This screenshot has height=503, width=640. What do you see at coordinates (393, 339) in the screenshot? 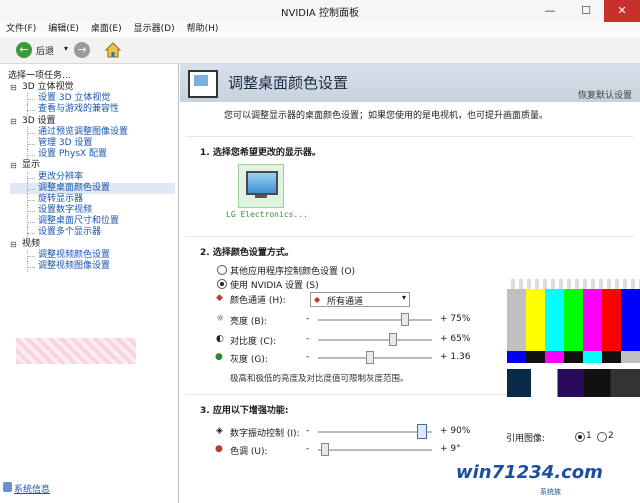
I see `contrast-thumb` at bounding box center [393, 339].